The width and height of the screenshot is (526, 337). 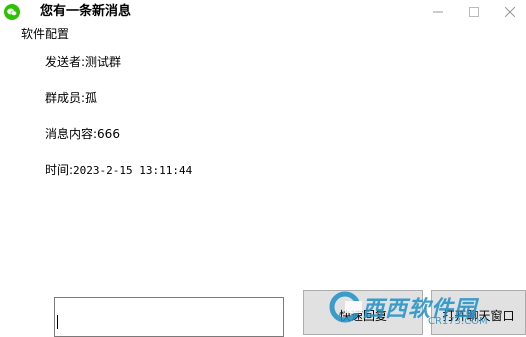 I want to click on close-button, so click(x=510, y=12).